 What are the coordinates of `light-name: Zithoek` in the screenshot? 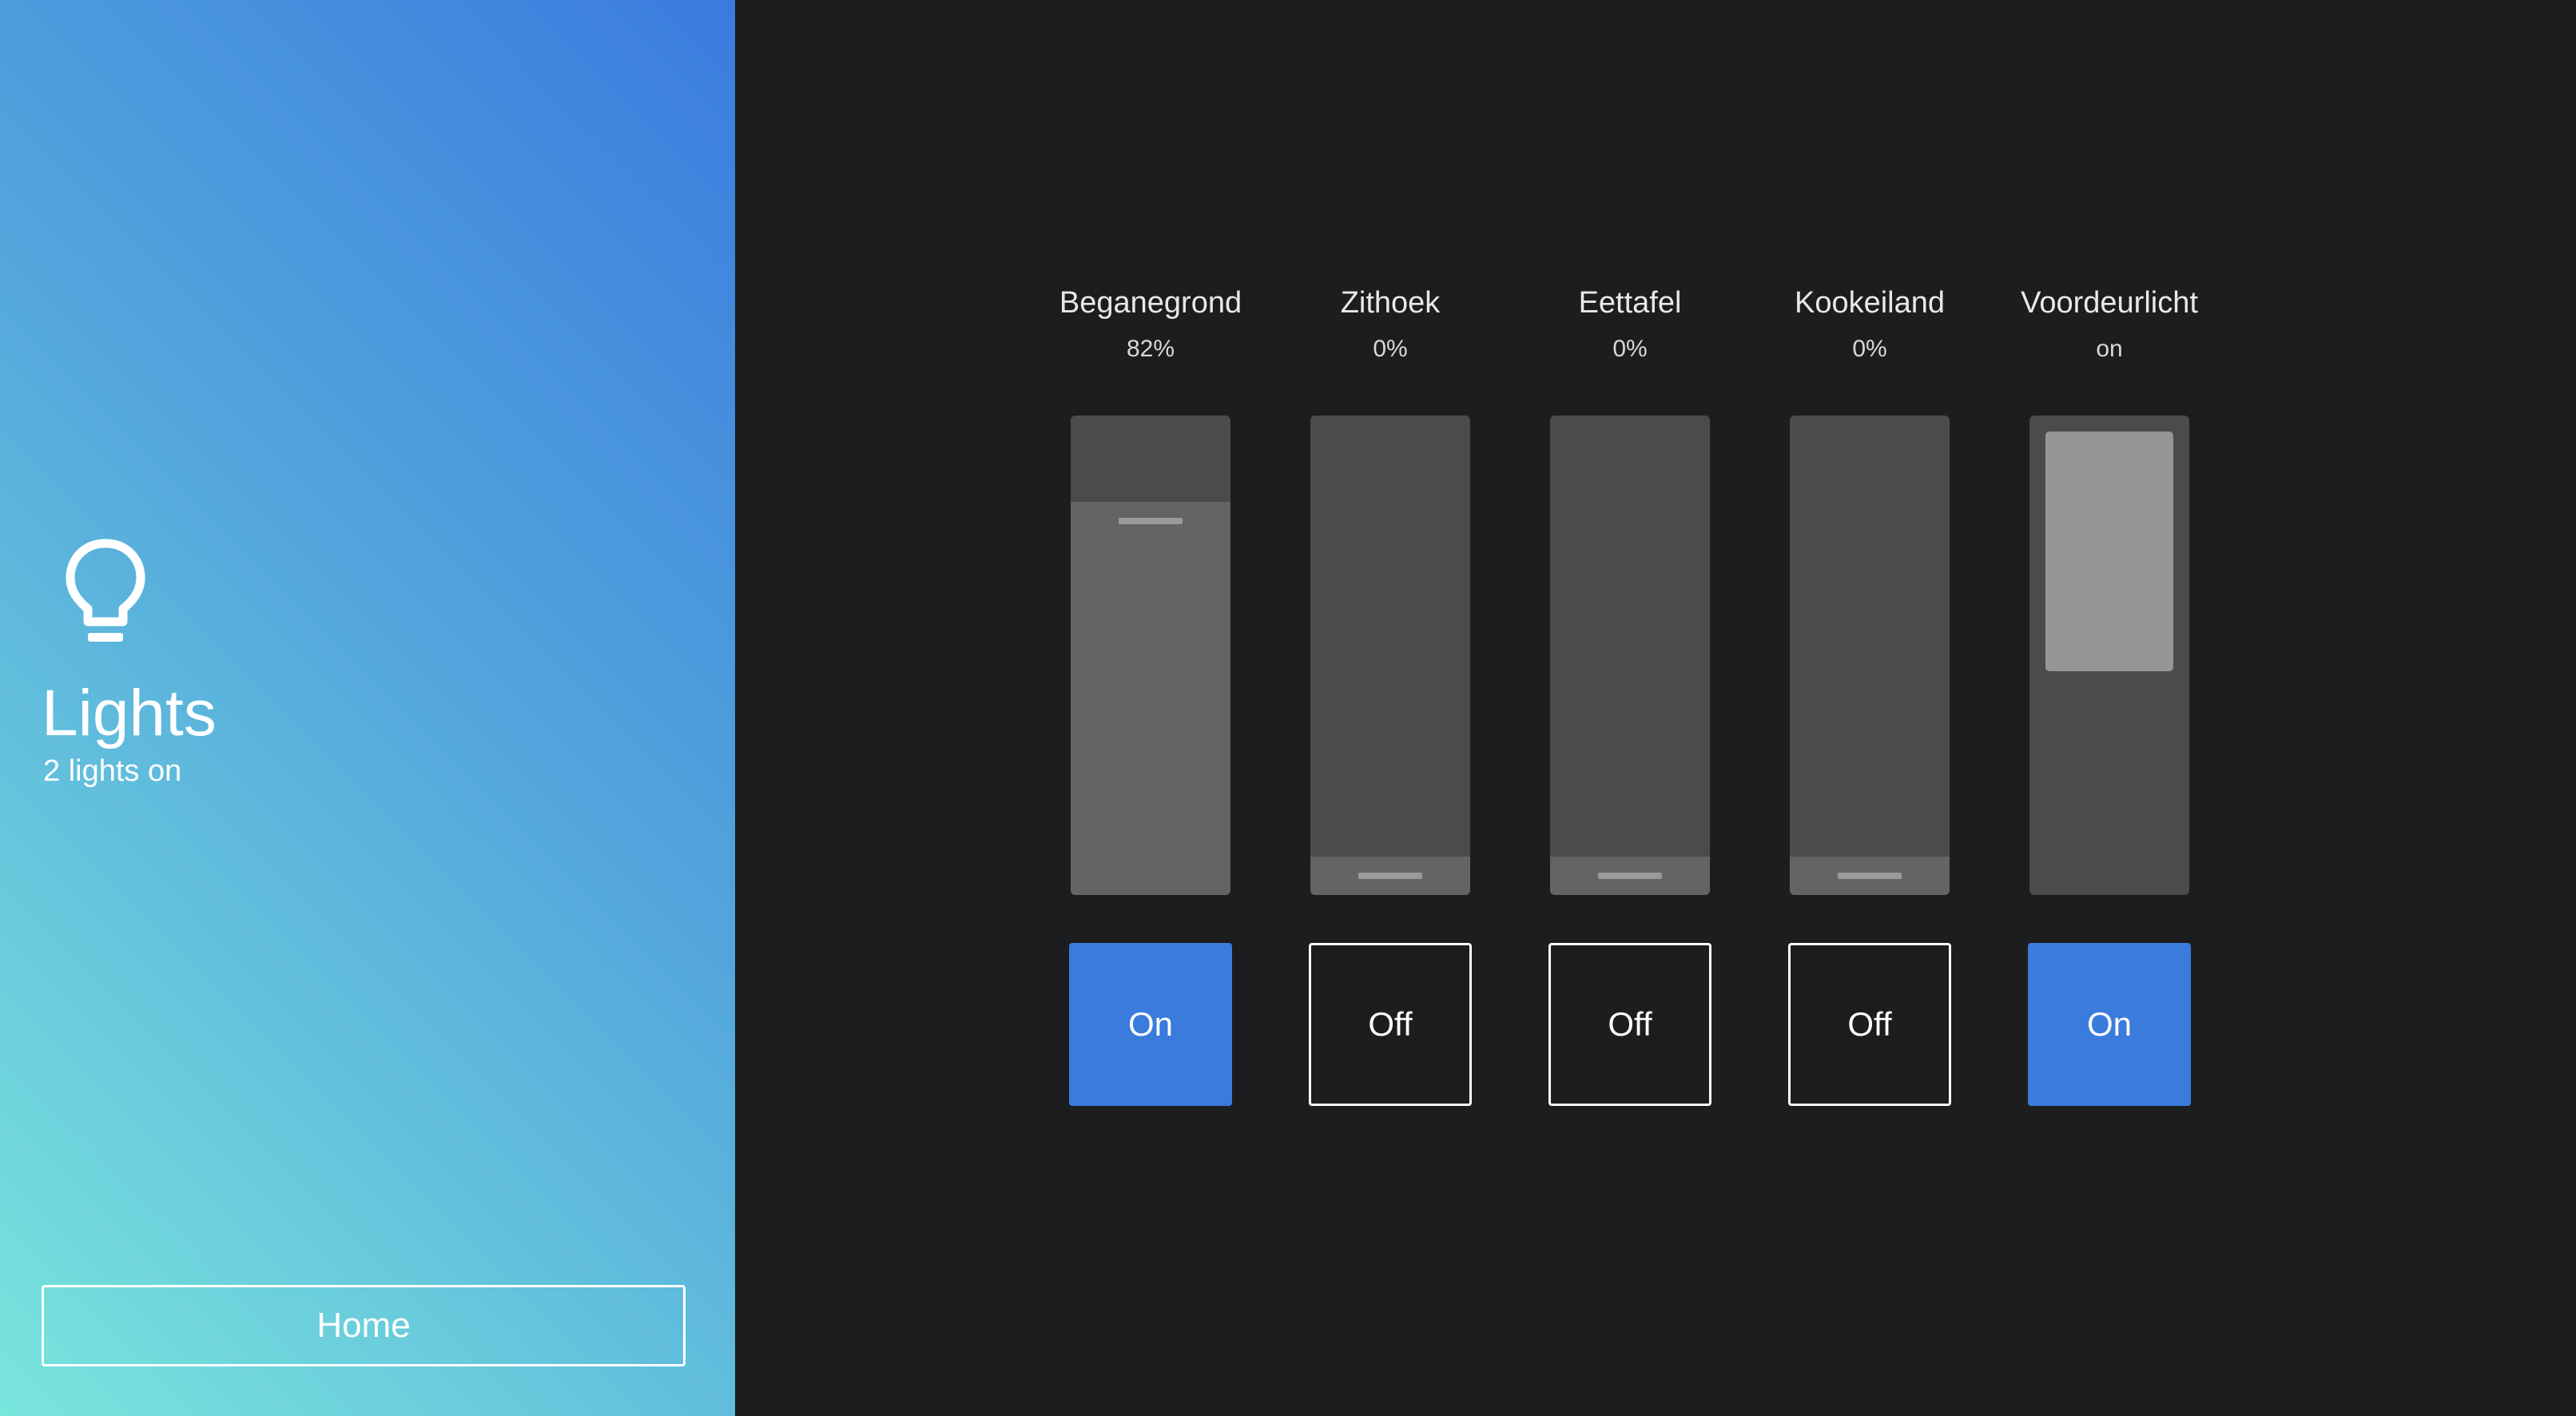 It's located at (1390, 303).